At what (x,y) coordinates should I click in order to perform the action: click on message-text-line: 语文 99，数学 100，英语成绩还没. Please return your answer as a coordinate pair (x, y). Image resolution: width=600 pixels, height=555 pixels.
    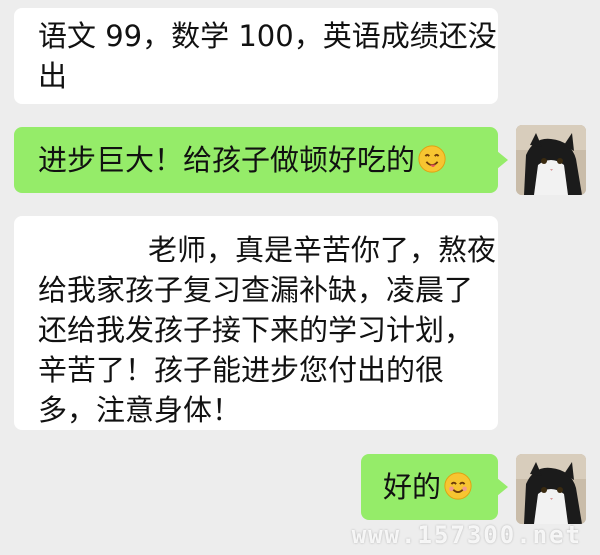
    Looking at the image, I should click on (267, 36).